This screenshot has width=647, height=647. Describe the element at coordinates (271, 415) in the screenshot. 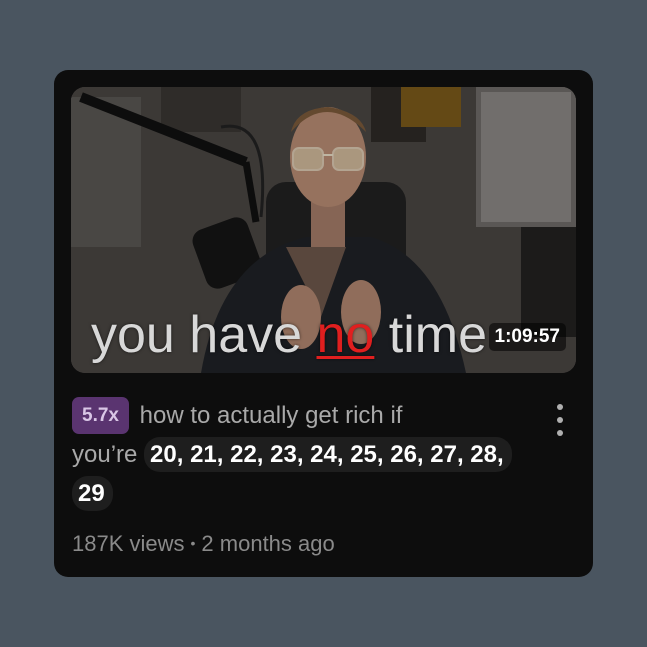

I see `title-text-part1: how to actually get rich if` at that location.